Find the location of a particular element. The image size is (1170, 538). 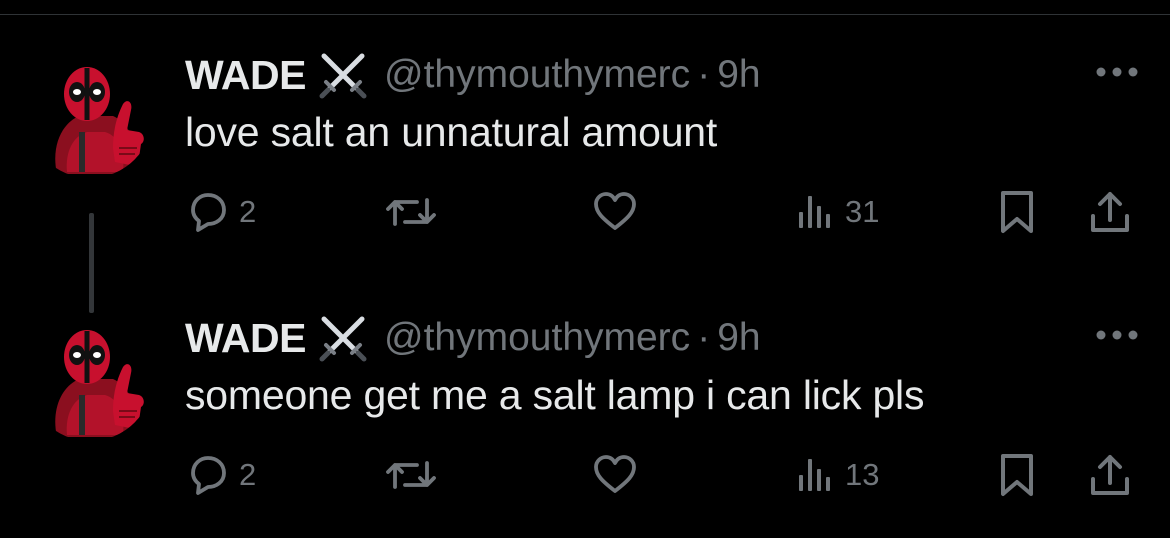

views-count: 31 is located at coordinates (862, 211).